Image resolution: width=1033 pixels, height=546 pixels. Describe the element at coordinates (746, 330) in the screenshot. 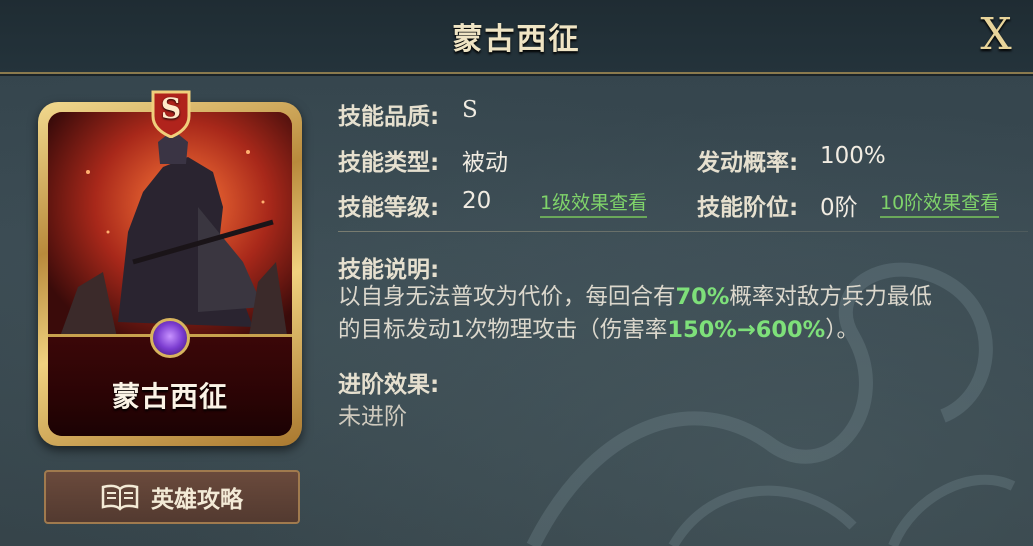

I see `desc-highlight-damage: 150%→600%` at that location.